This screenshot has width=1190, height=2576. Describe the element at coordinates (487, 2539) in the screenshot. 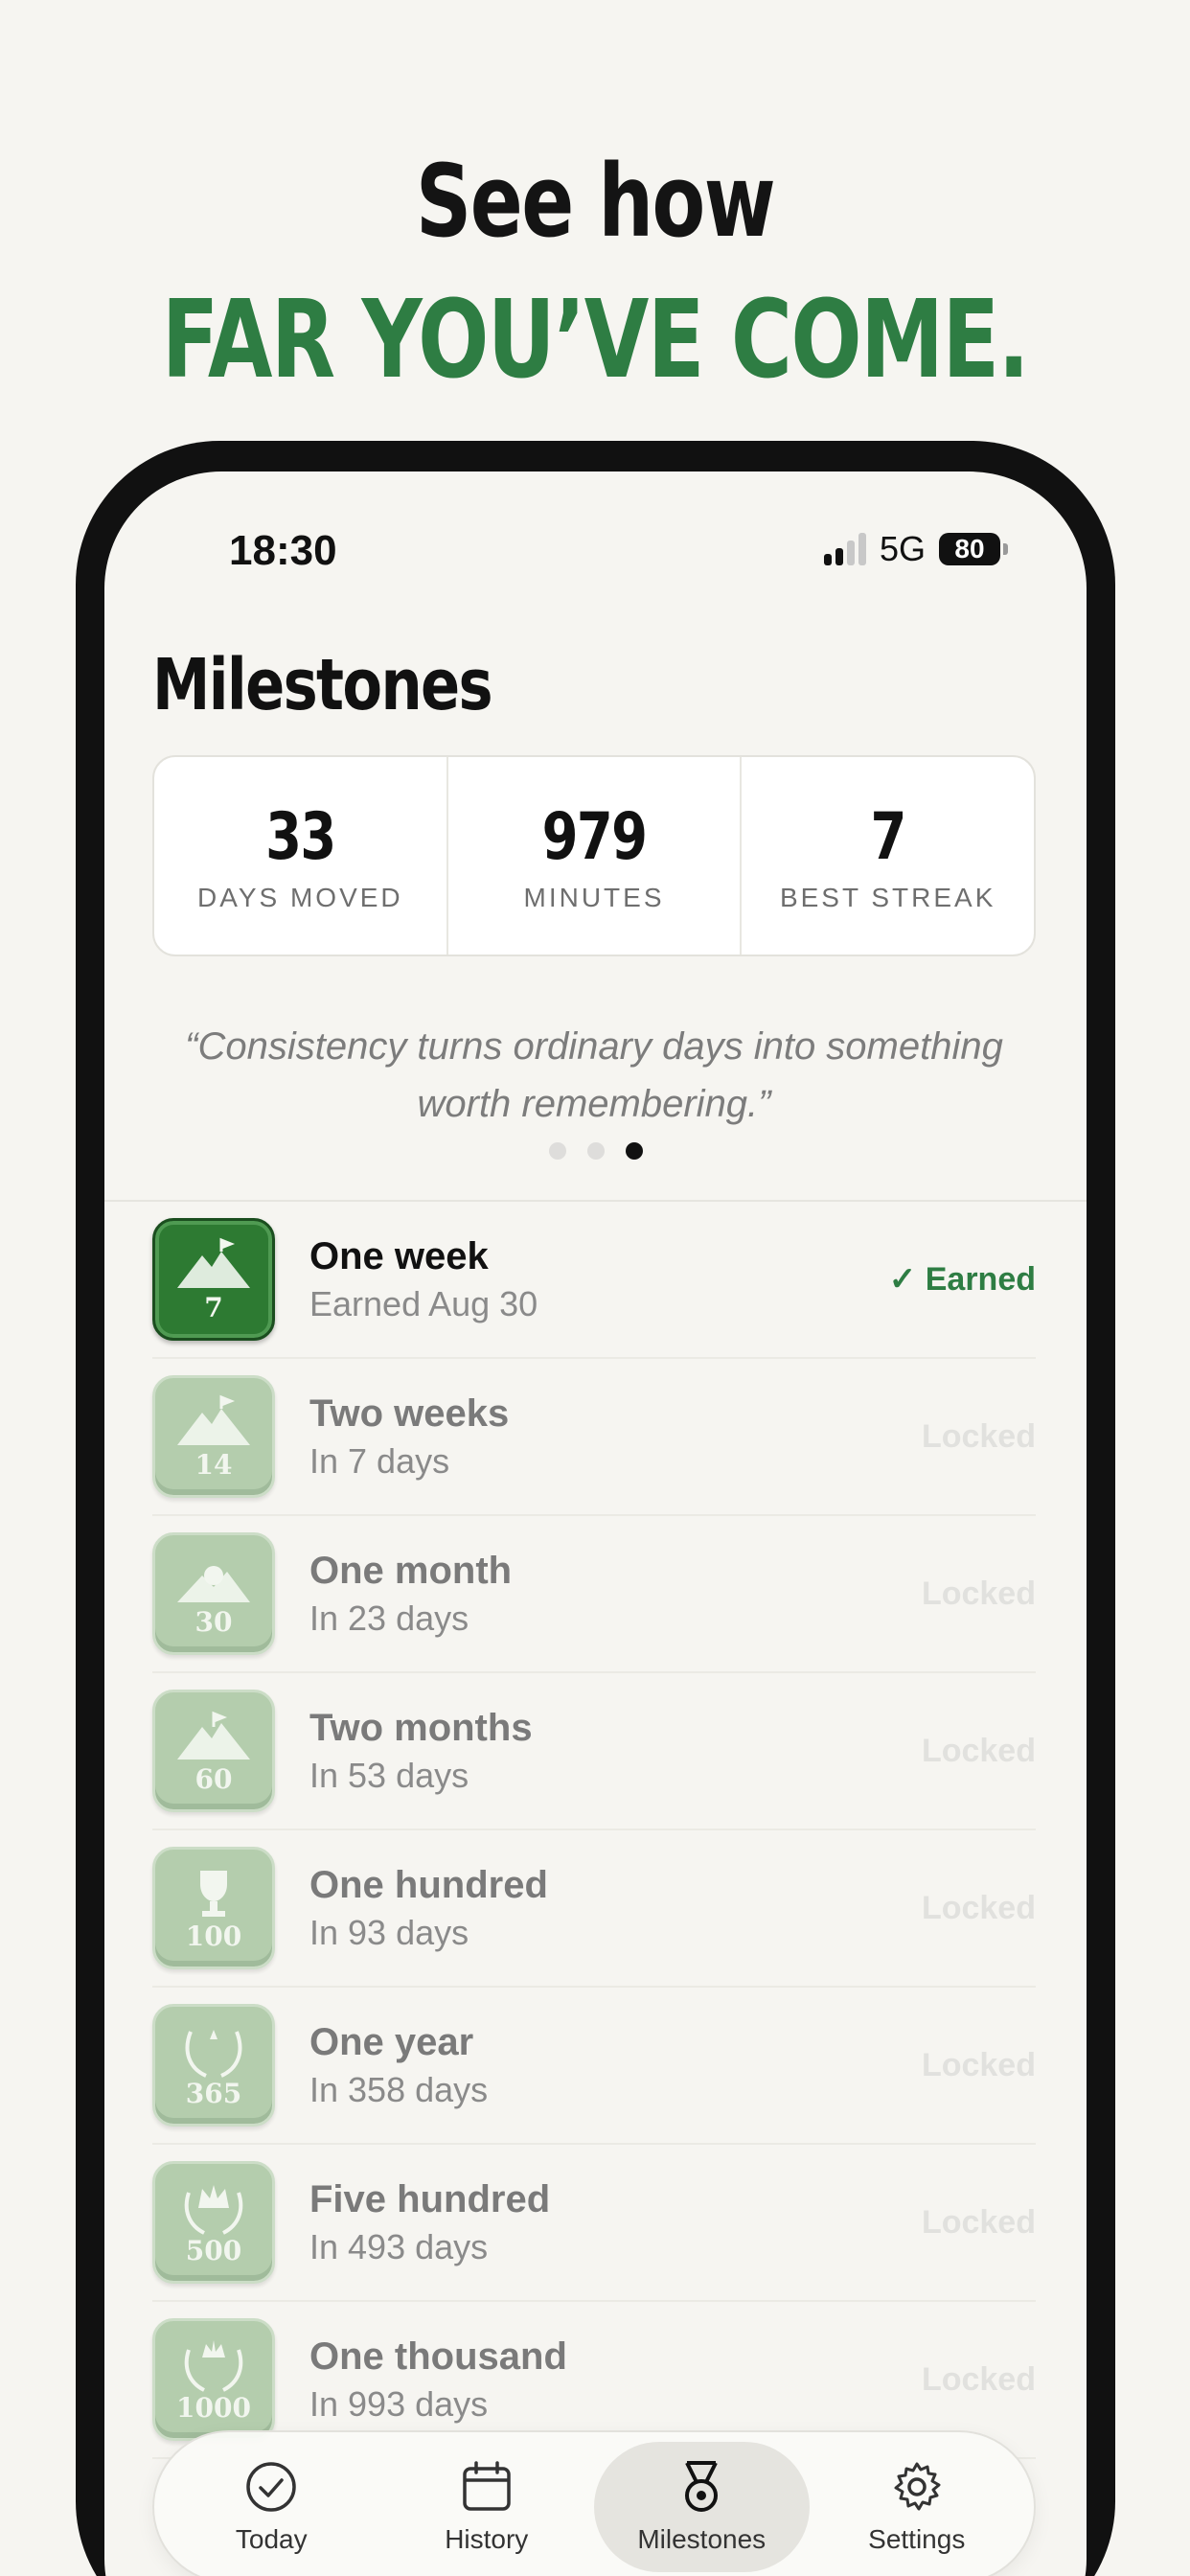

I see `tab-label: History` at that location.